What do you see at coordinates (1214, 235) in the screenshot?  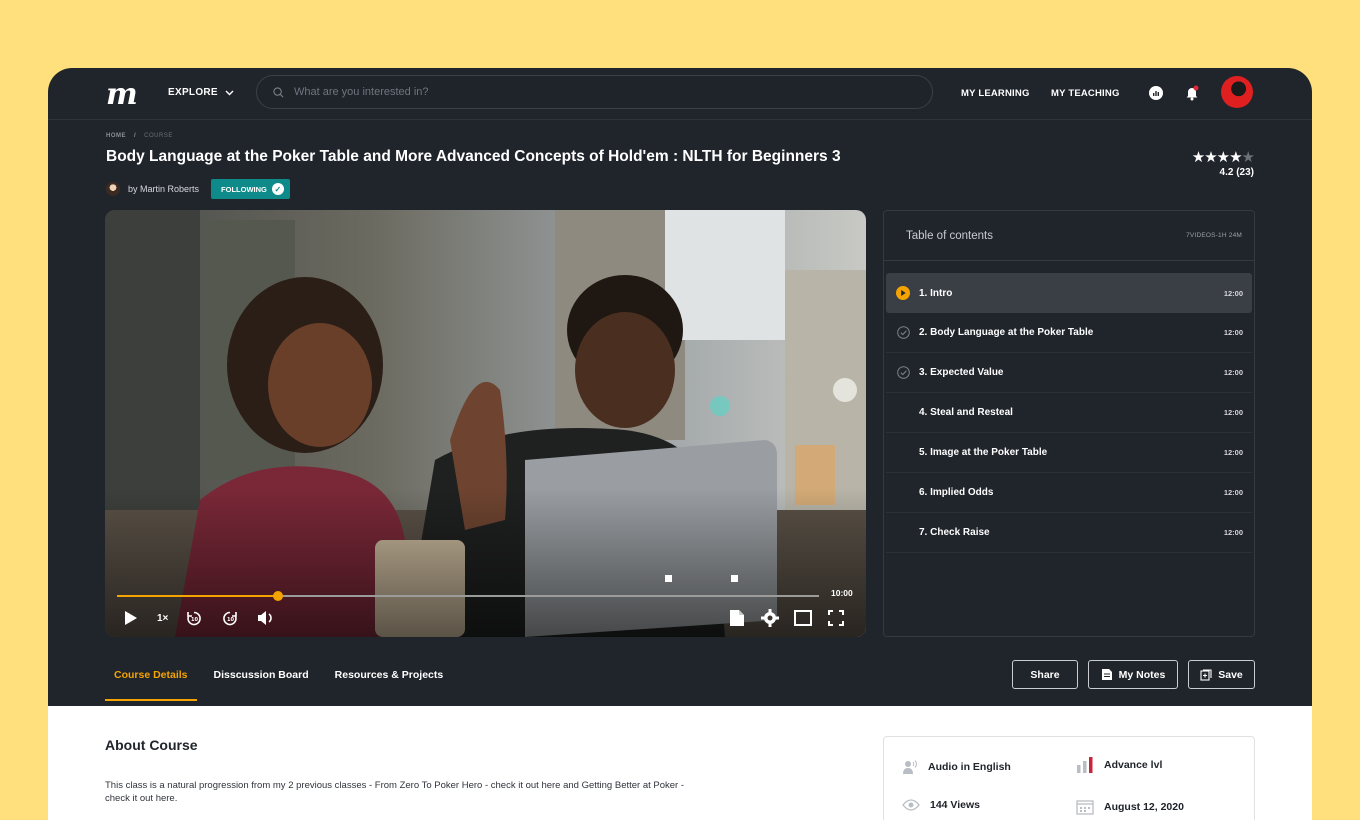 I see `toc-meta: 7VIDEOS-1H 24M` at bounding box center [1214, 235].